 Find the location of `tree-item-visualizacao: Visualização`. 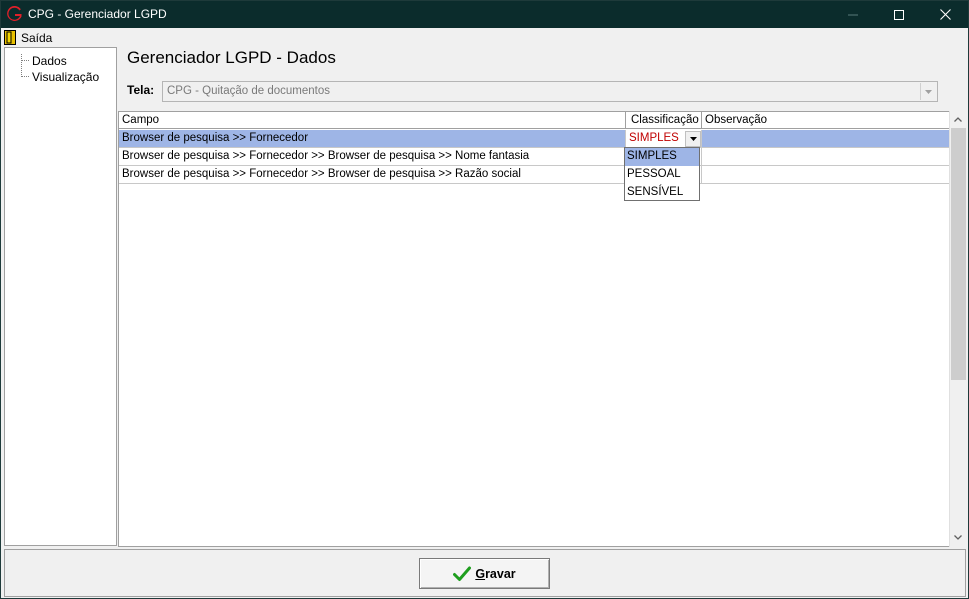

tree-item-visualizacao: Visualização is located at coordinates (52, 76).